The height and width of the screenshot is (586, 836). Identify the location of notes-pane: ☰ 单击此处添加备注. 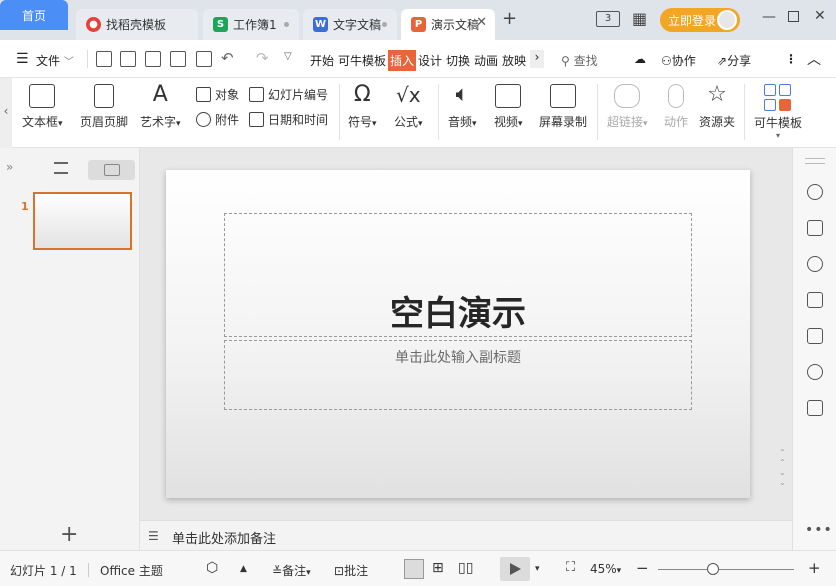
(466, 535).